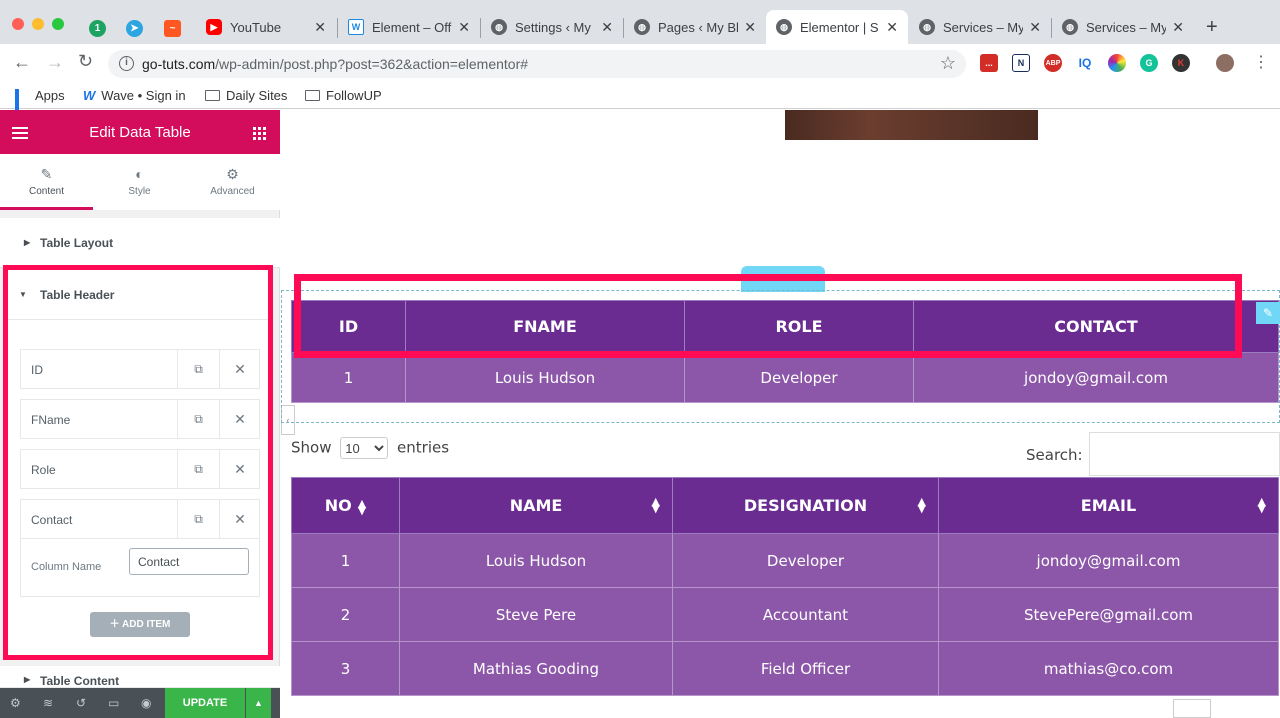  I want to click on tab-content: ✎ Content, so click(46, 182).